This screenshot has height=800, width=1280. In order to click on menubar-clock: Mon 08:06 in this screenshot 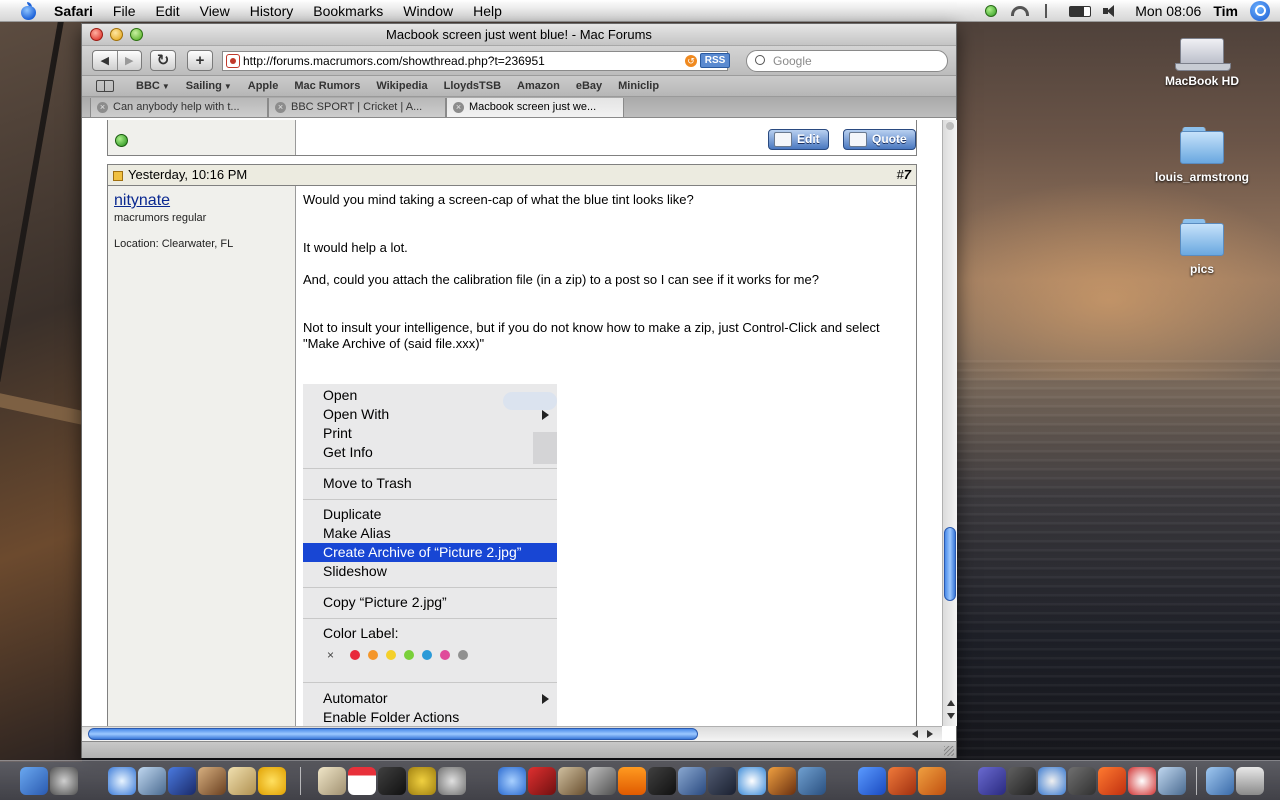, I will do `click(1168, 11)`.